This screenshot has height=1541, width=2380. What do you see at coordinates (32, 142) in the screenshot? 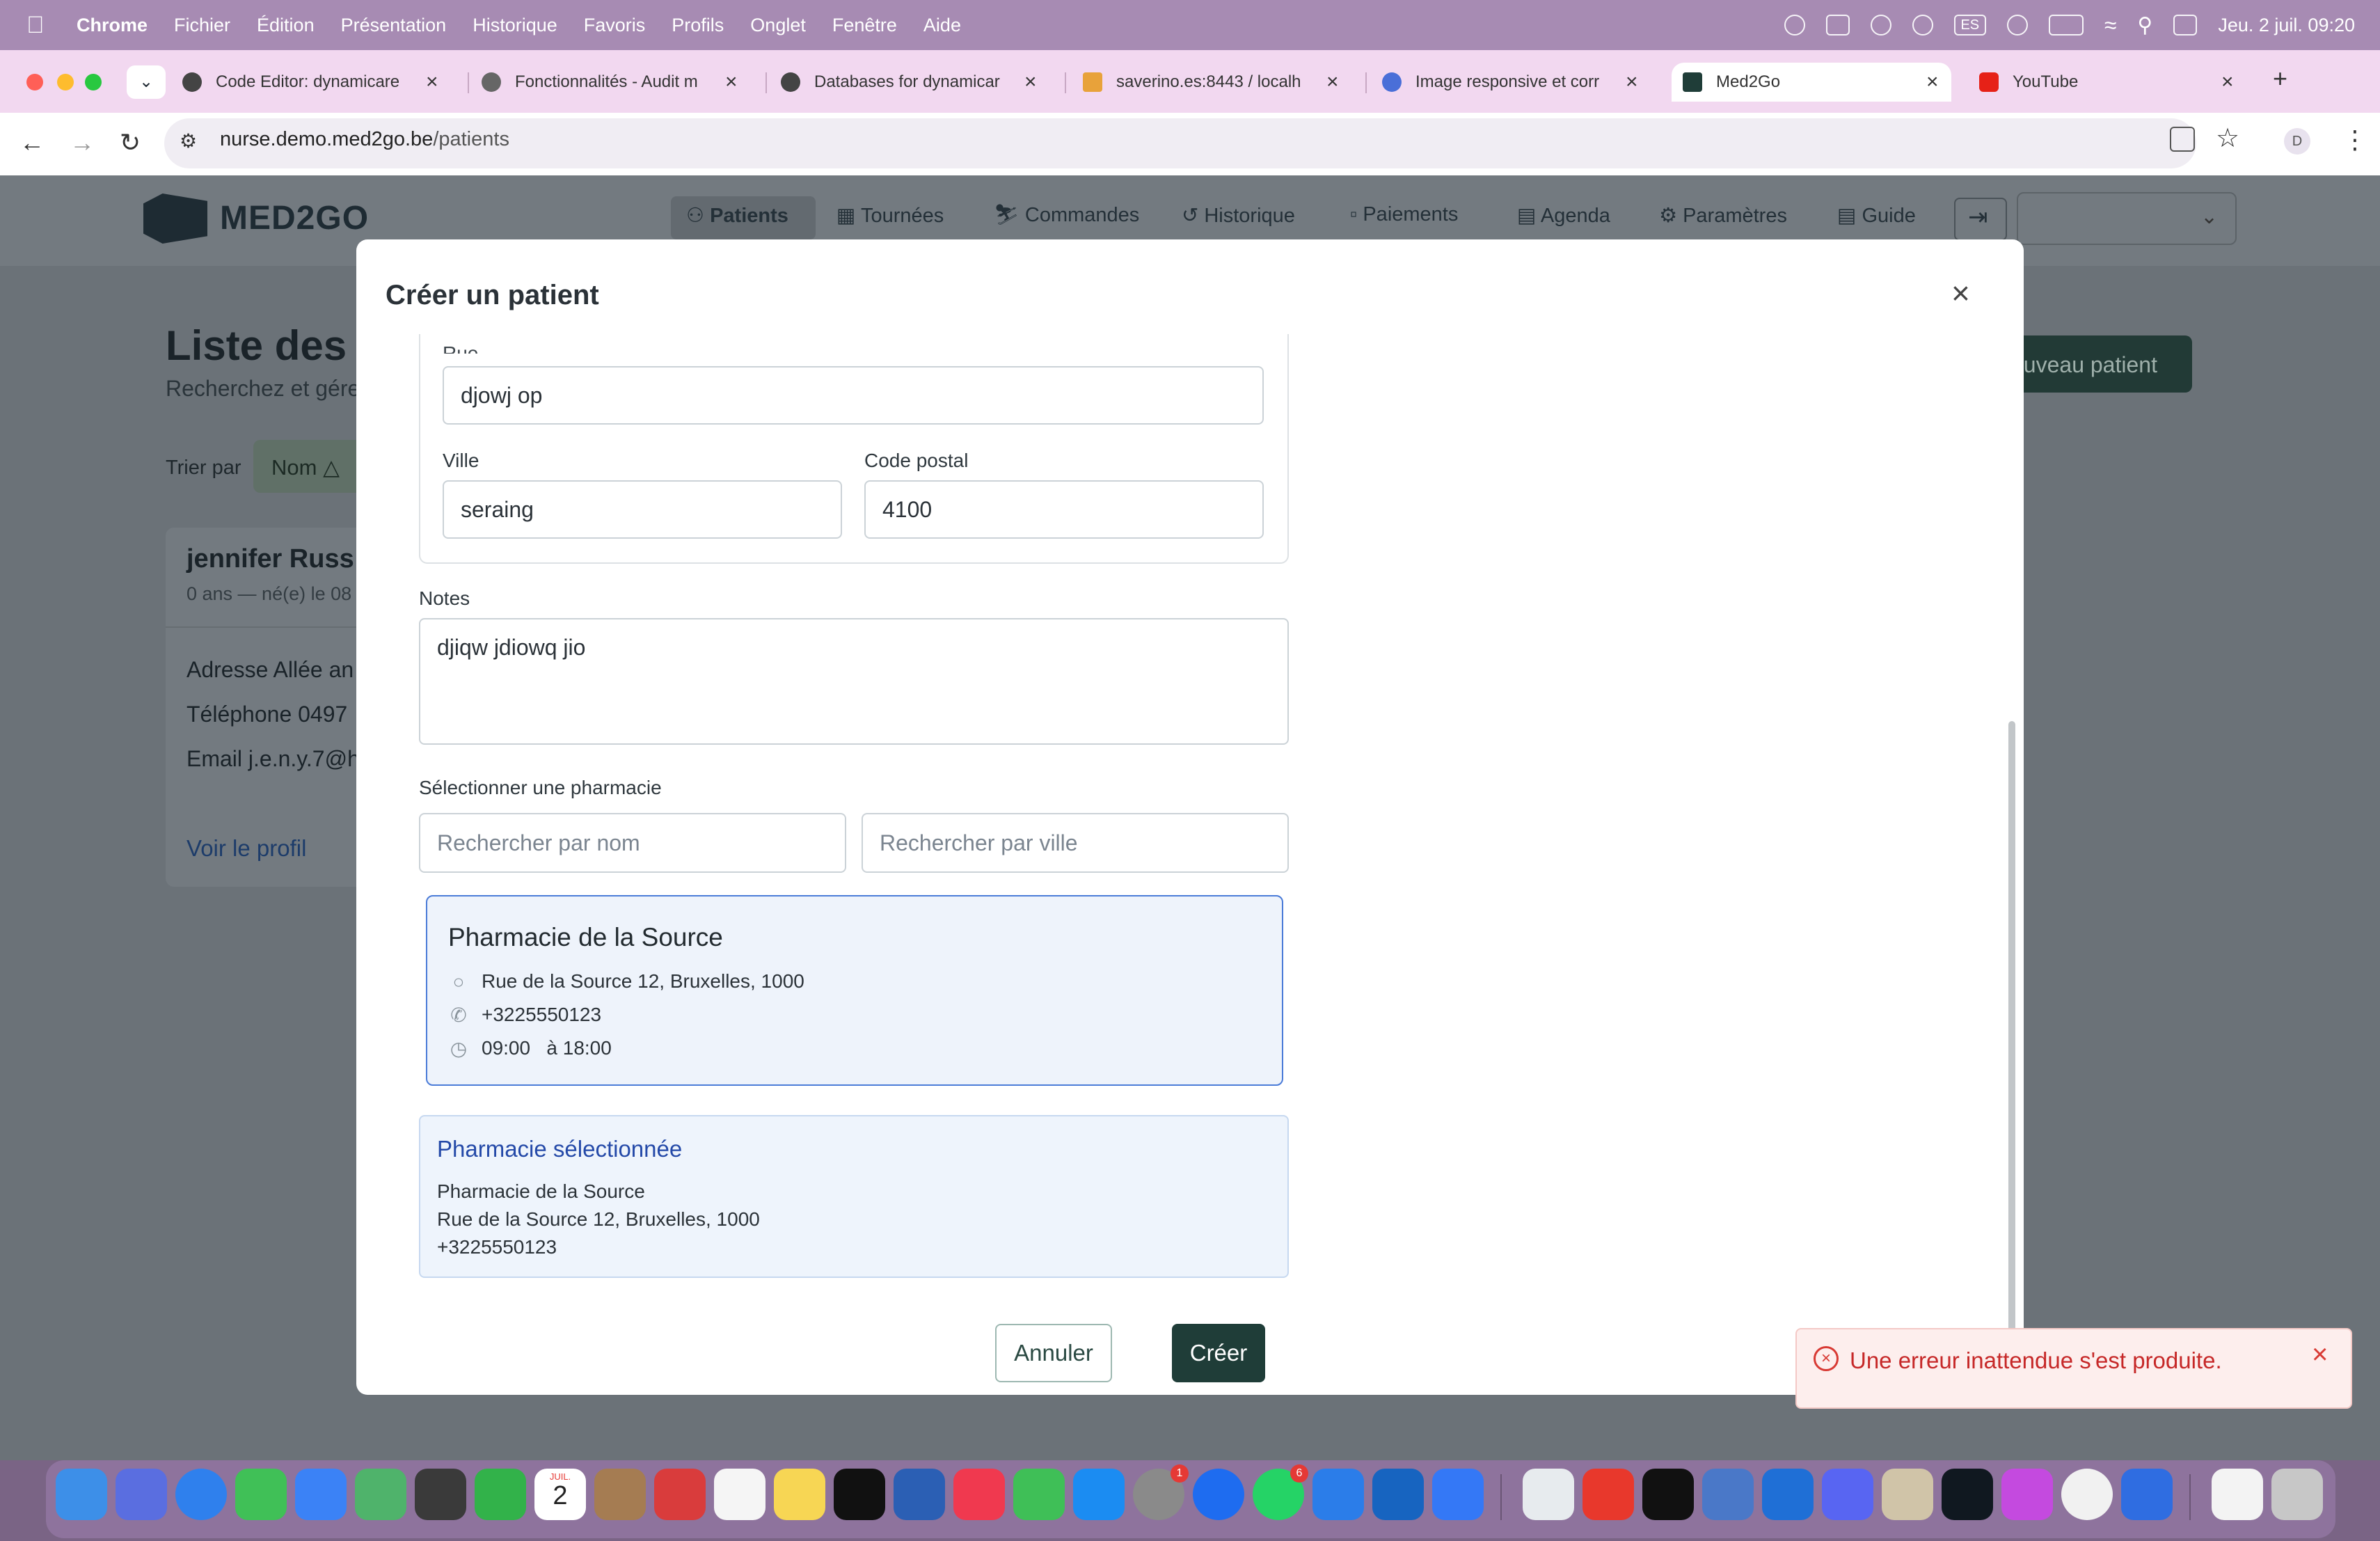
I see `back-icon: ←` at bounding box center [32, 142].